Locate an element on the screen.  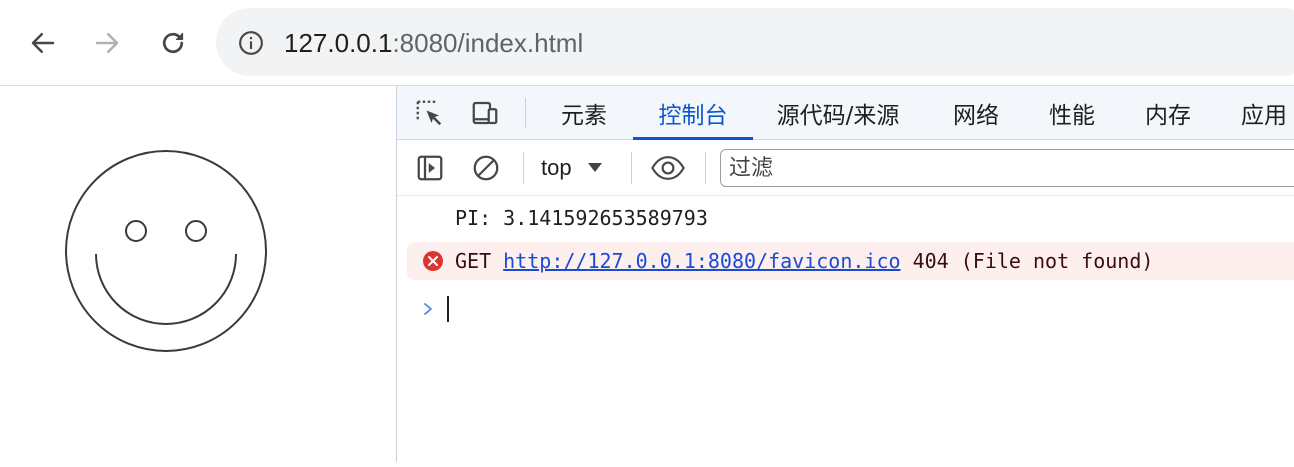
chevron-right-icon is located at coordinates (428, 309).